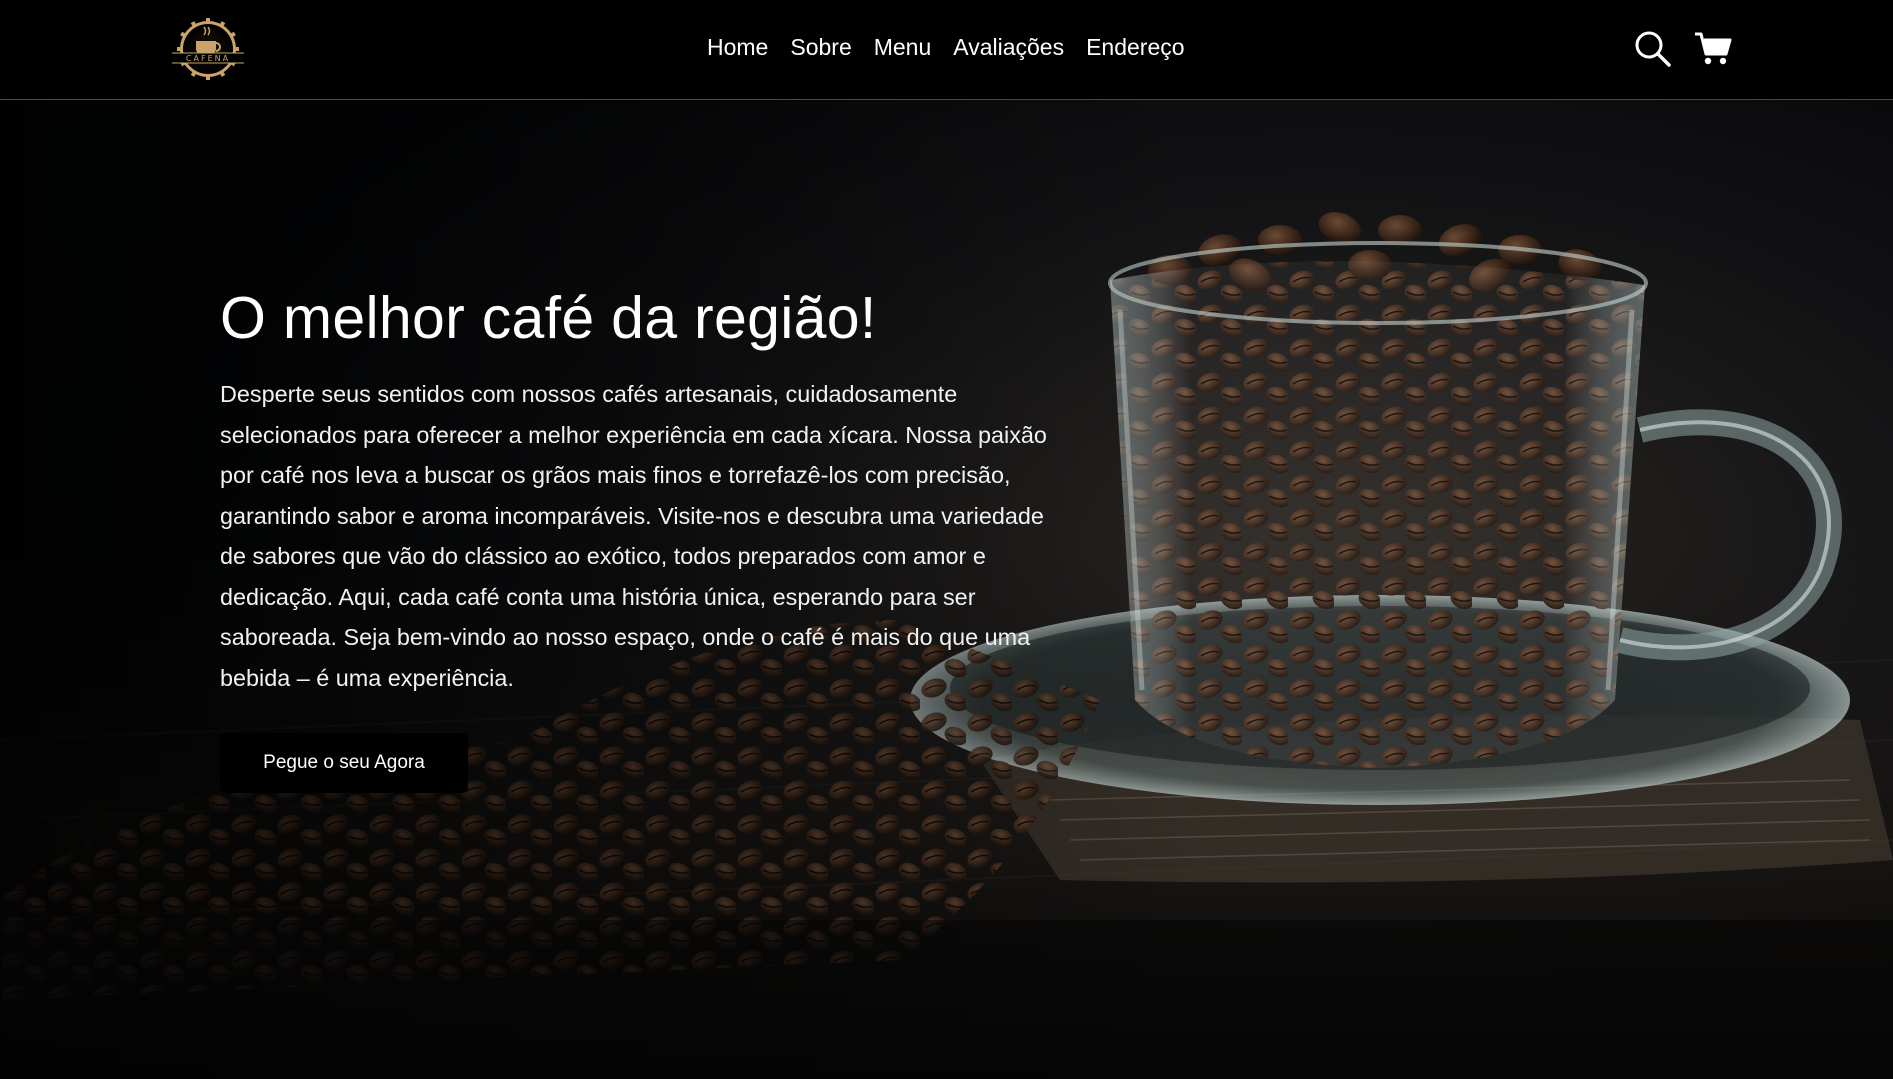 Image resolution: width=1893 pixels, height=1079 pixels. What do you see at coordinates (737, 47) in the screenshot?
I see `nav-home: Home` at bounding box center [737, 47].